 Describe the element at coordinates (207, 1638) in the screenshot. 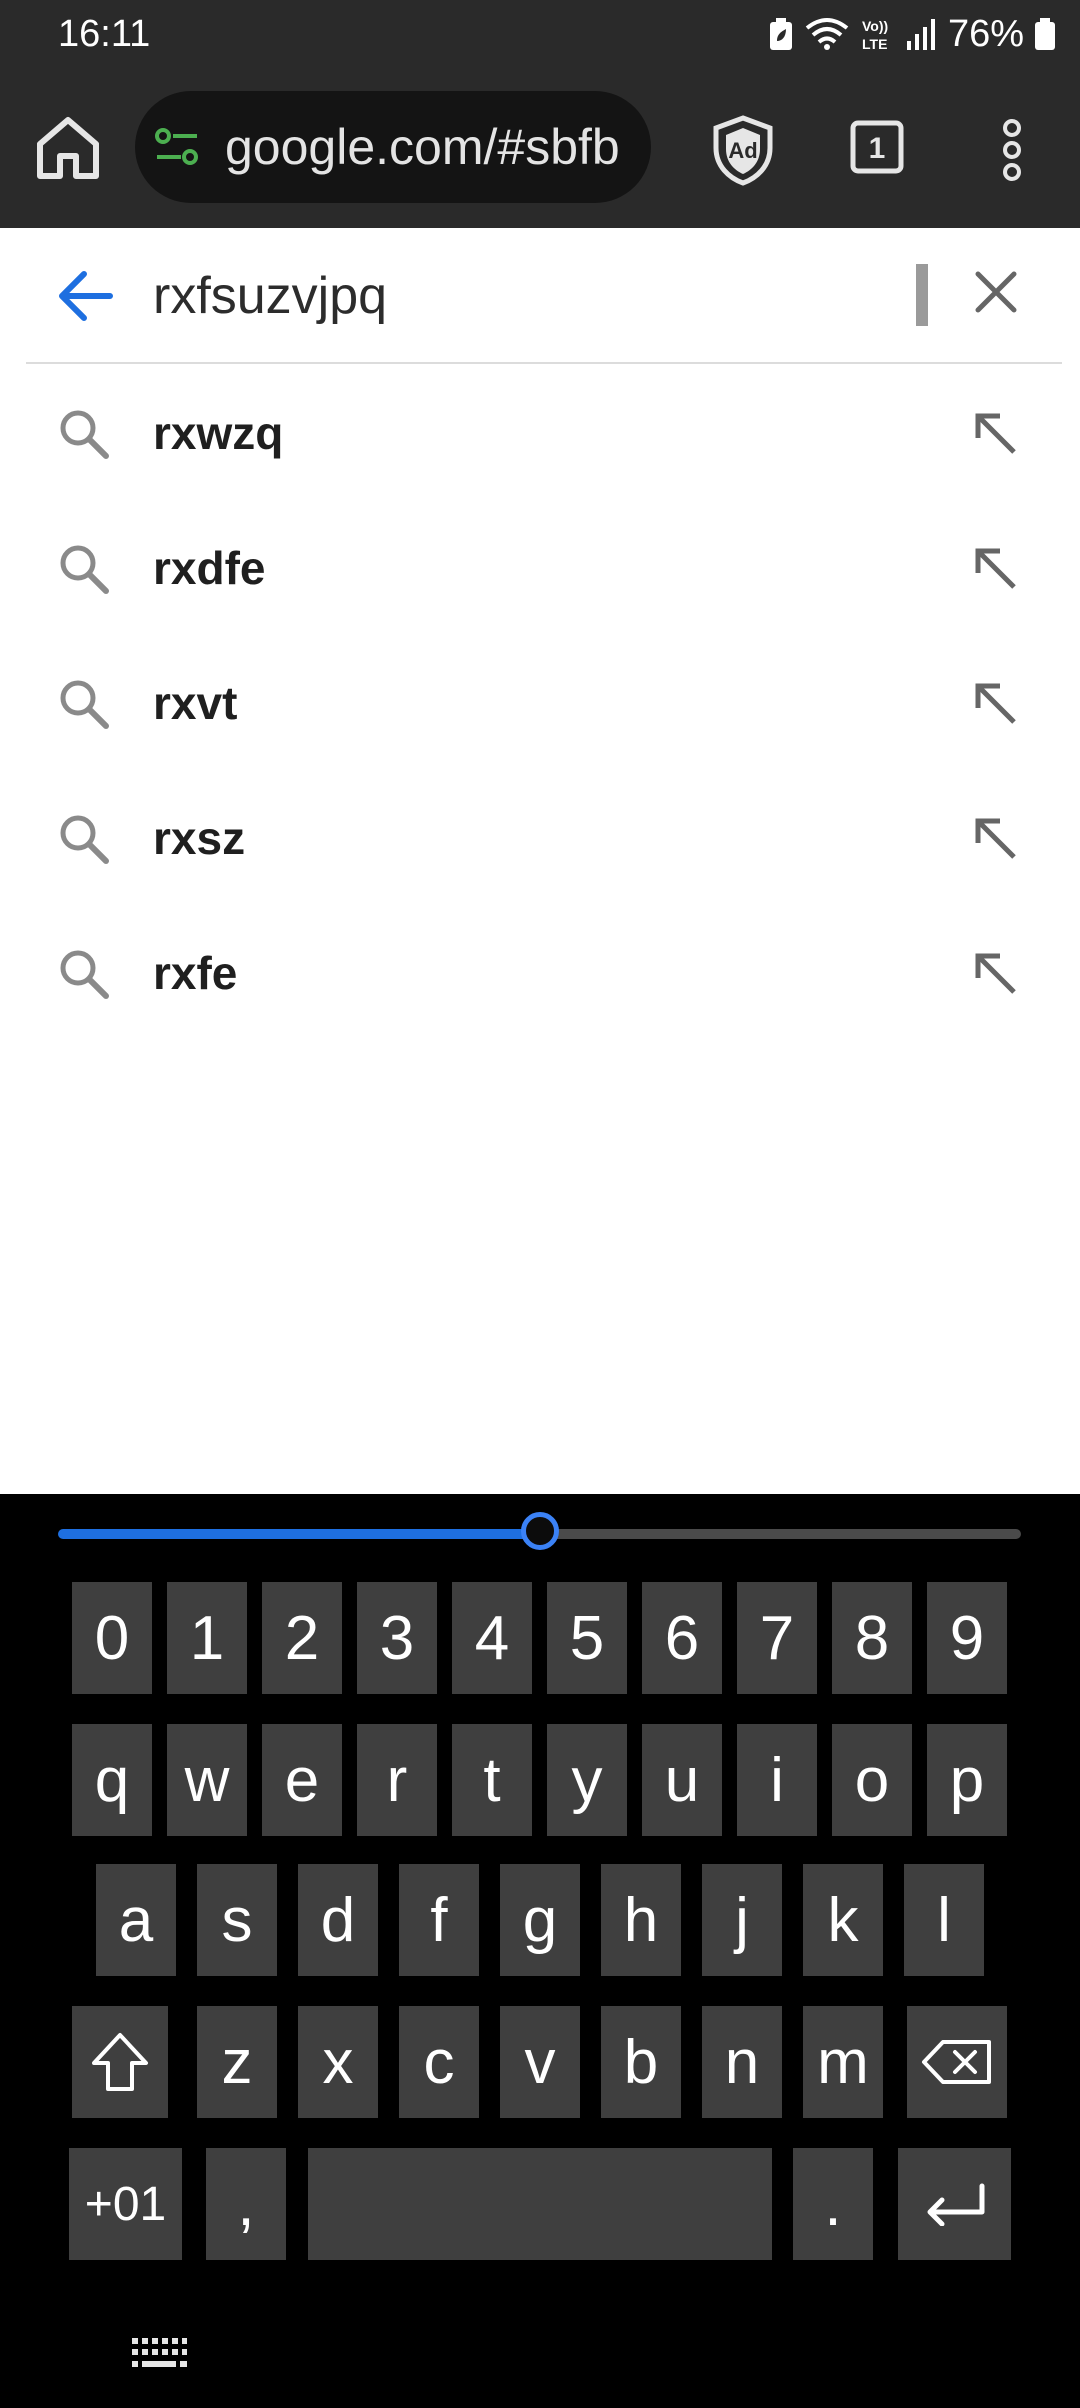

I see `key: 1` at that location.